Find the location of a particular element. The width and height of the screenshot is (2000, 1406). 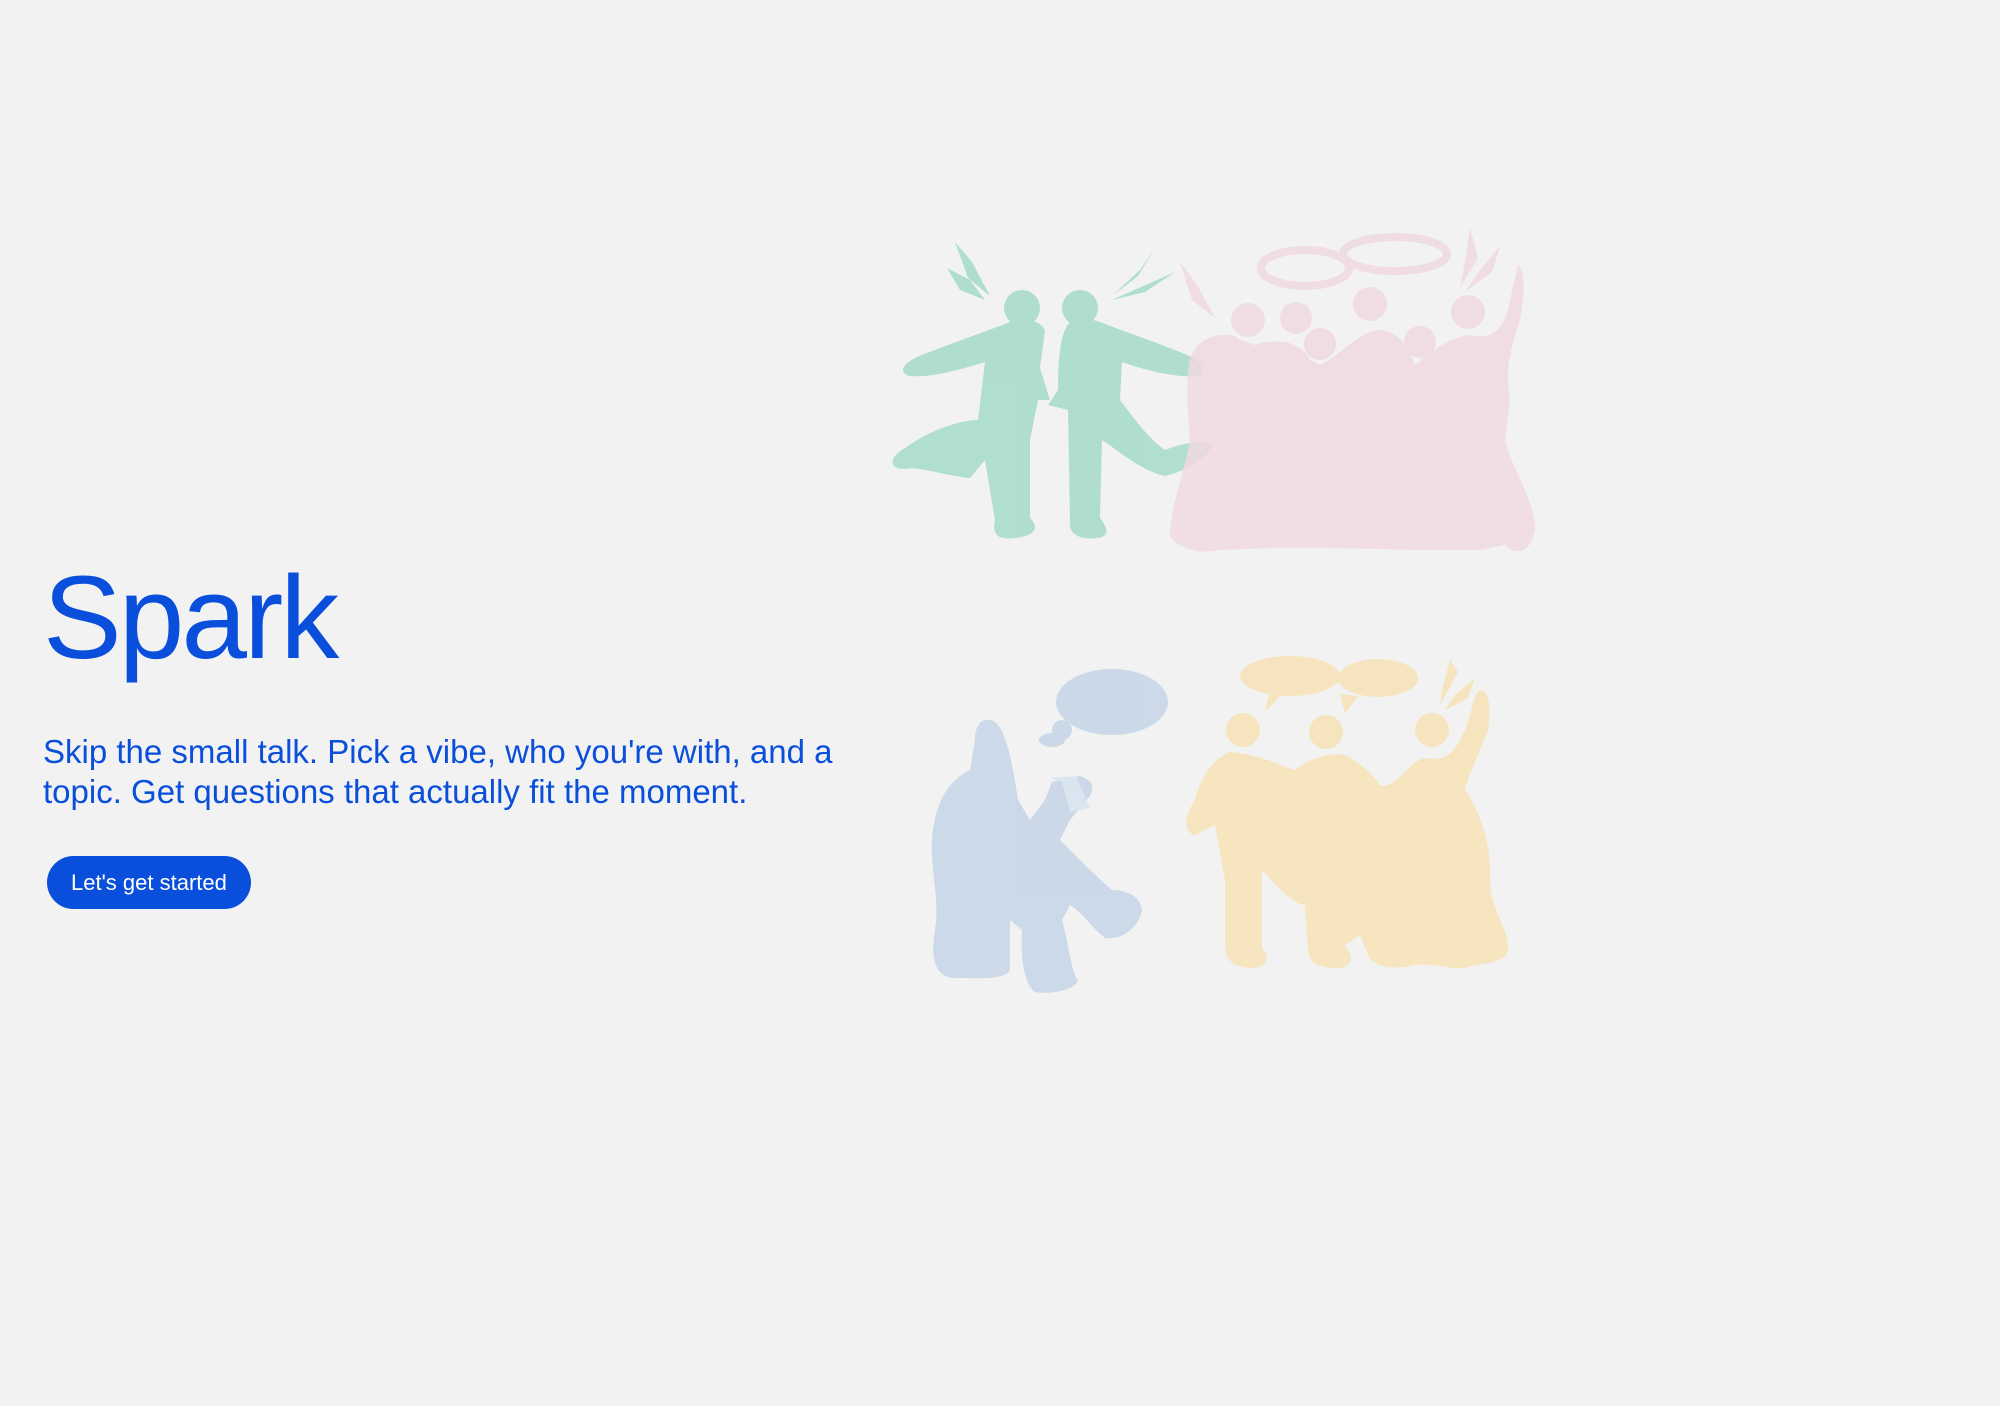

dancing-pair-illustration is located at coordinates (1052, 390).